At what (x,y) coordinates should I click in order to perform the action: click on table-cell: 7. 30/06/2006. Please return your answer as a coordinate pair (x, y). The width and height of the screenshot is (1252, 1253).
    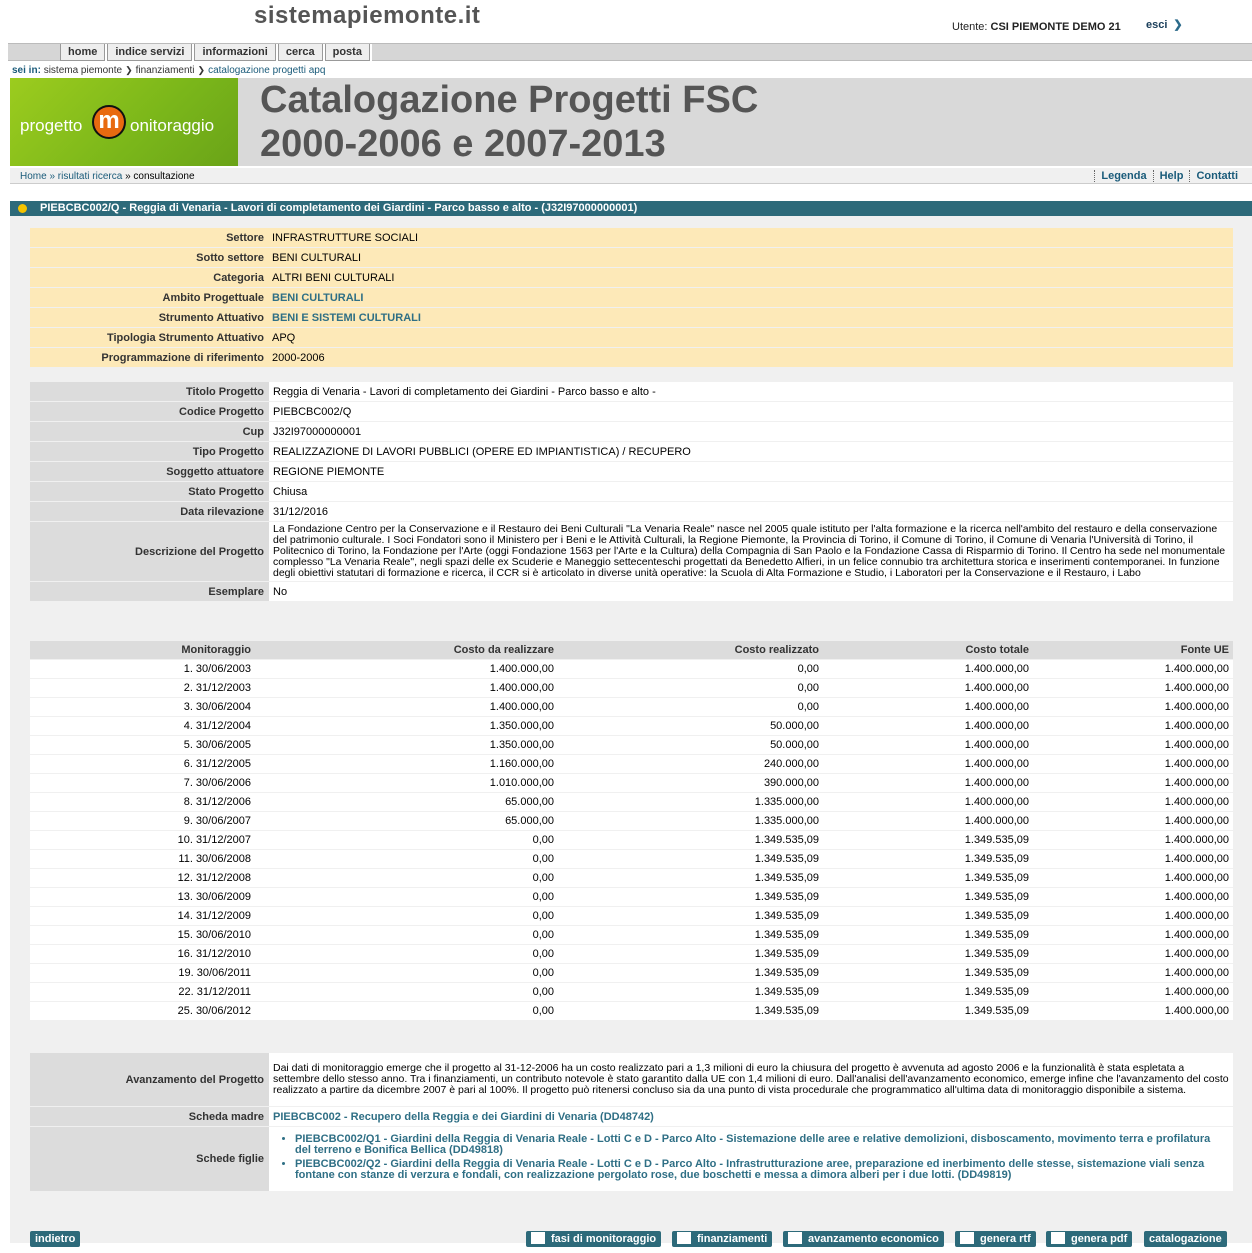
    Looking at the image, I should click on (142, 783).